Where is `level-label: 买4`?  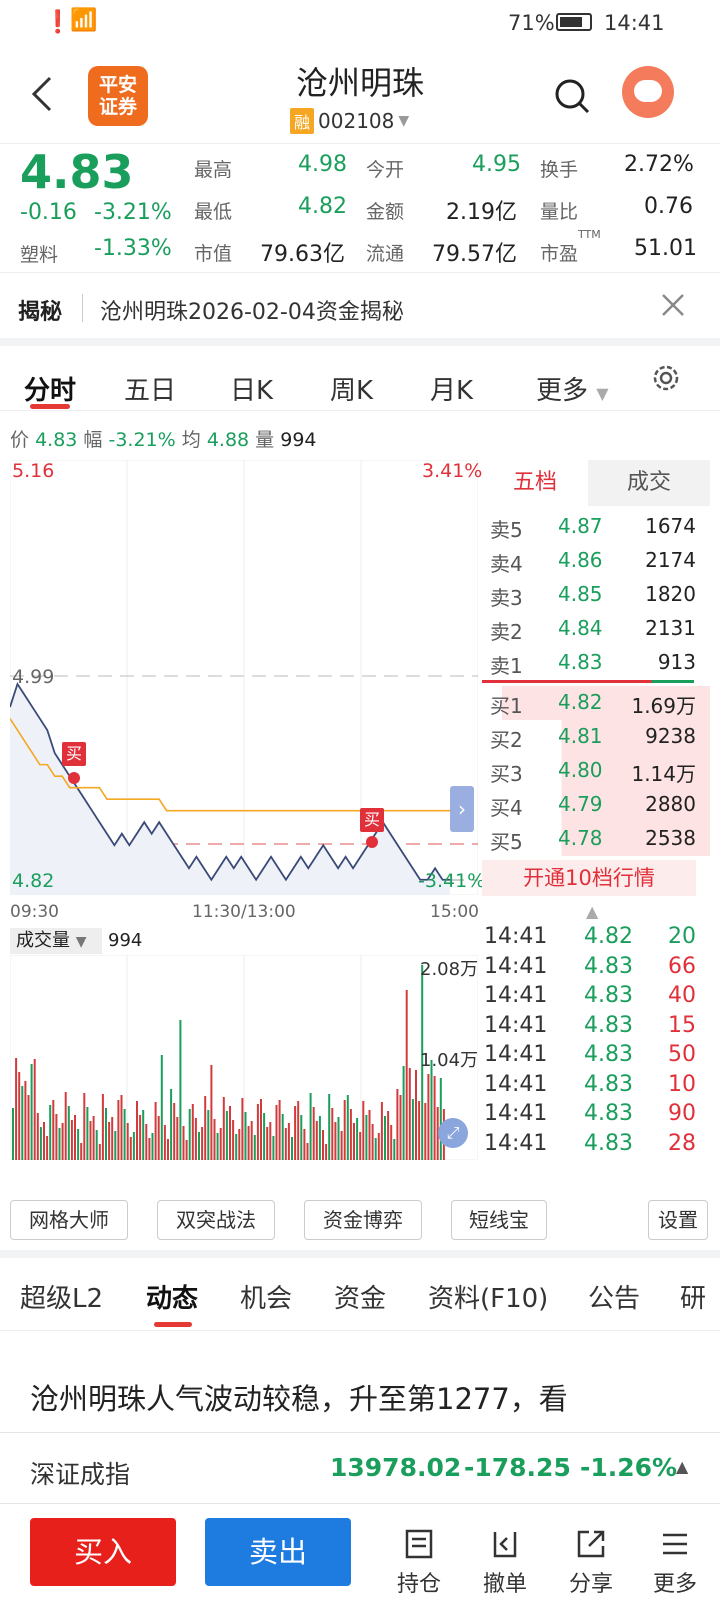
level-label: 买4 is located at coordinates (506, 808).